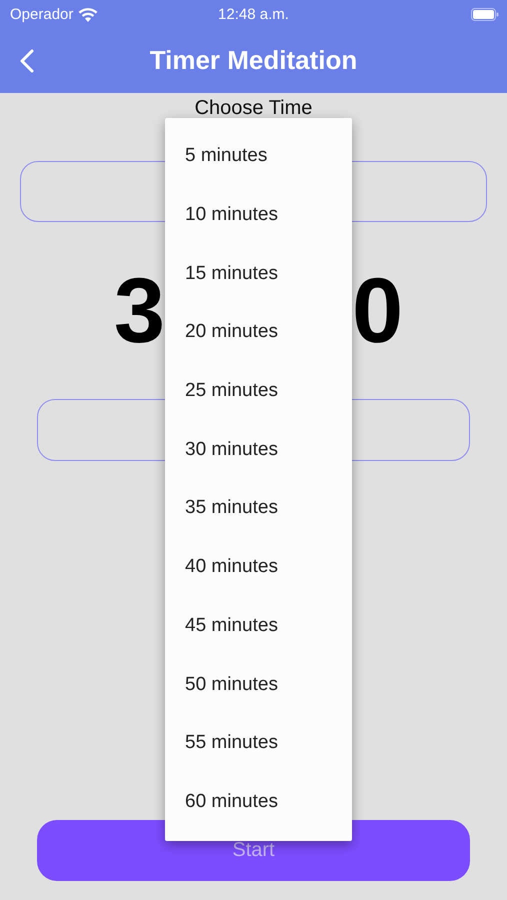 The height and width of the screenshot is (900, 507). What do you see at coordinates (258, 274) in the screenshot?
I see `menu-item: 15 minutes` at bounding box center [258, 274].